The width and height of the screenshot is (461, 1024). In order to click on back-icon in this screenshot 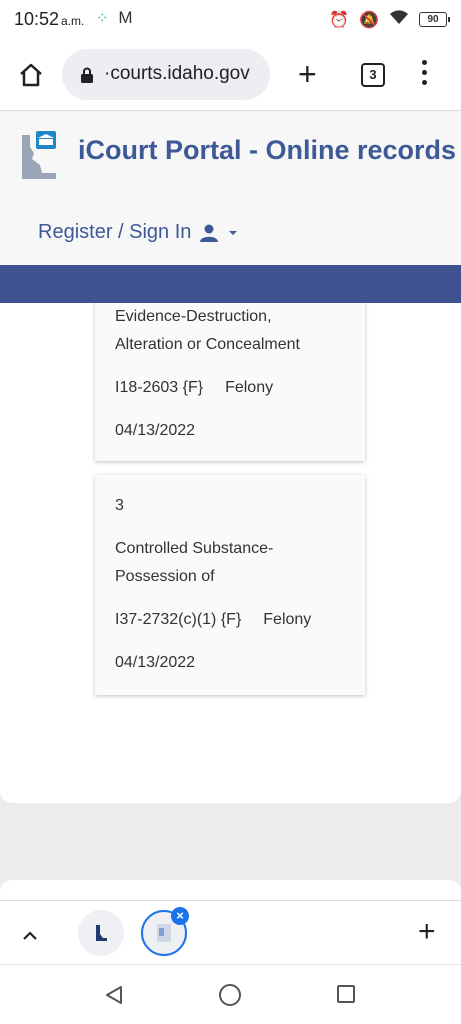, I will do `click(114, 995)`.